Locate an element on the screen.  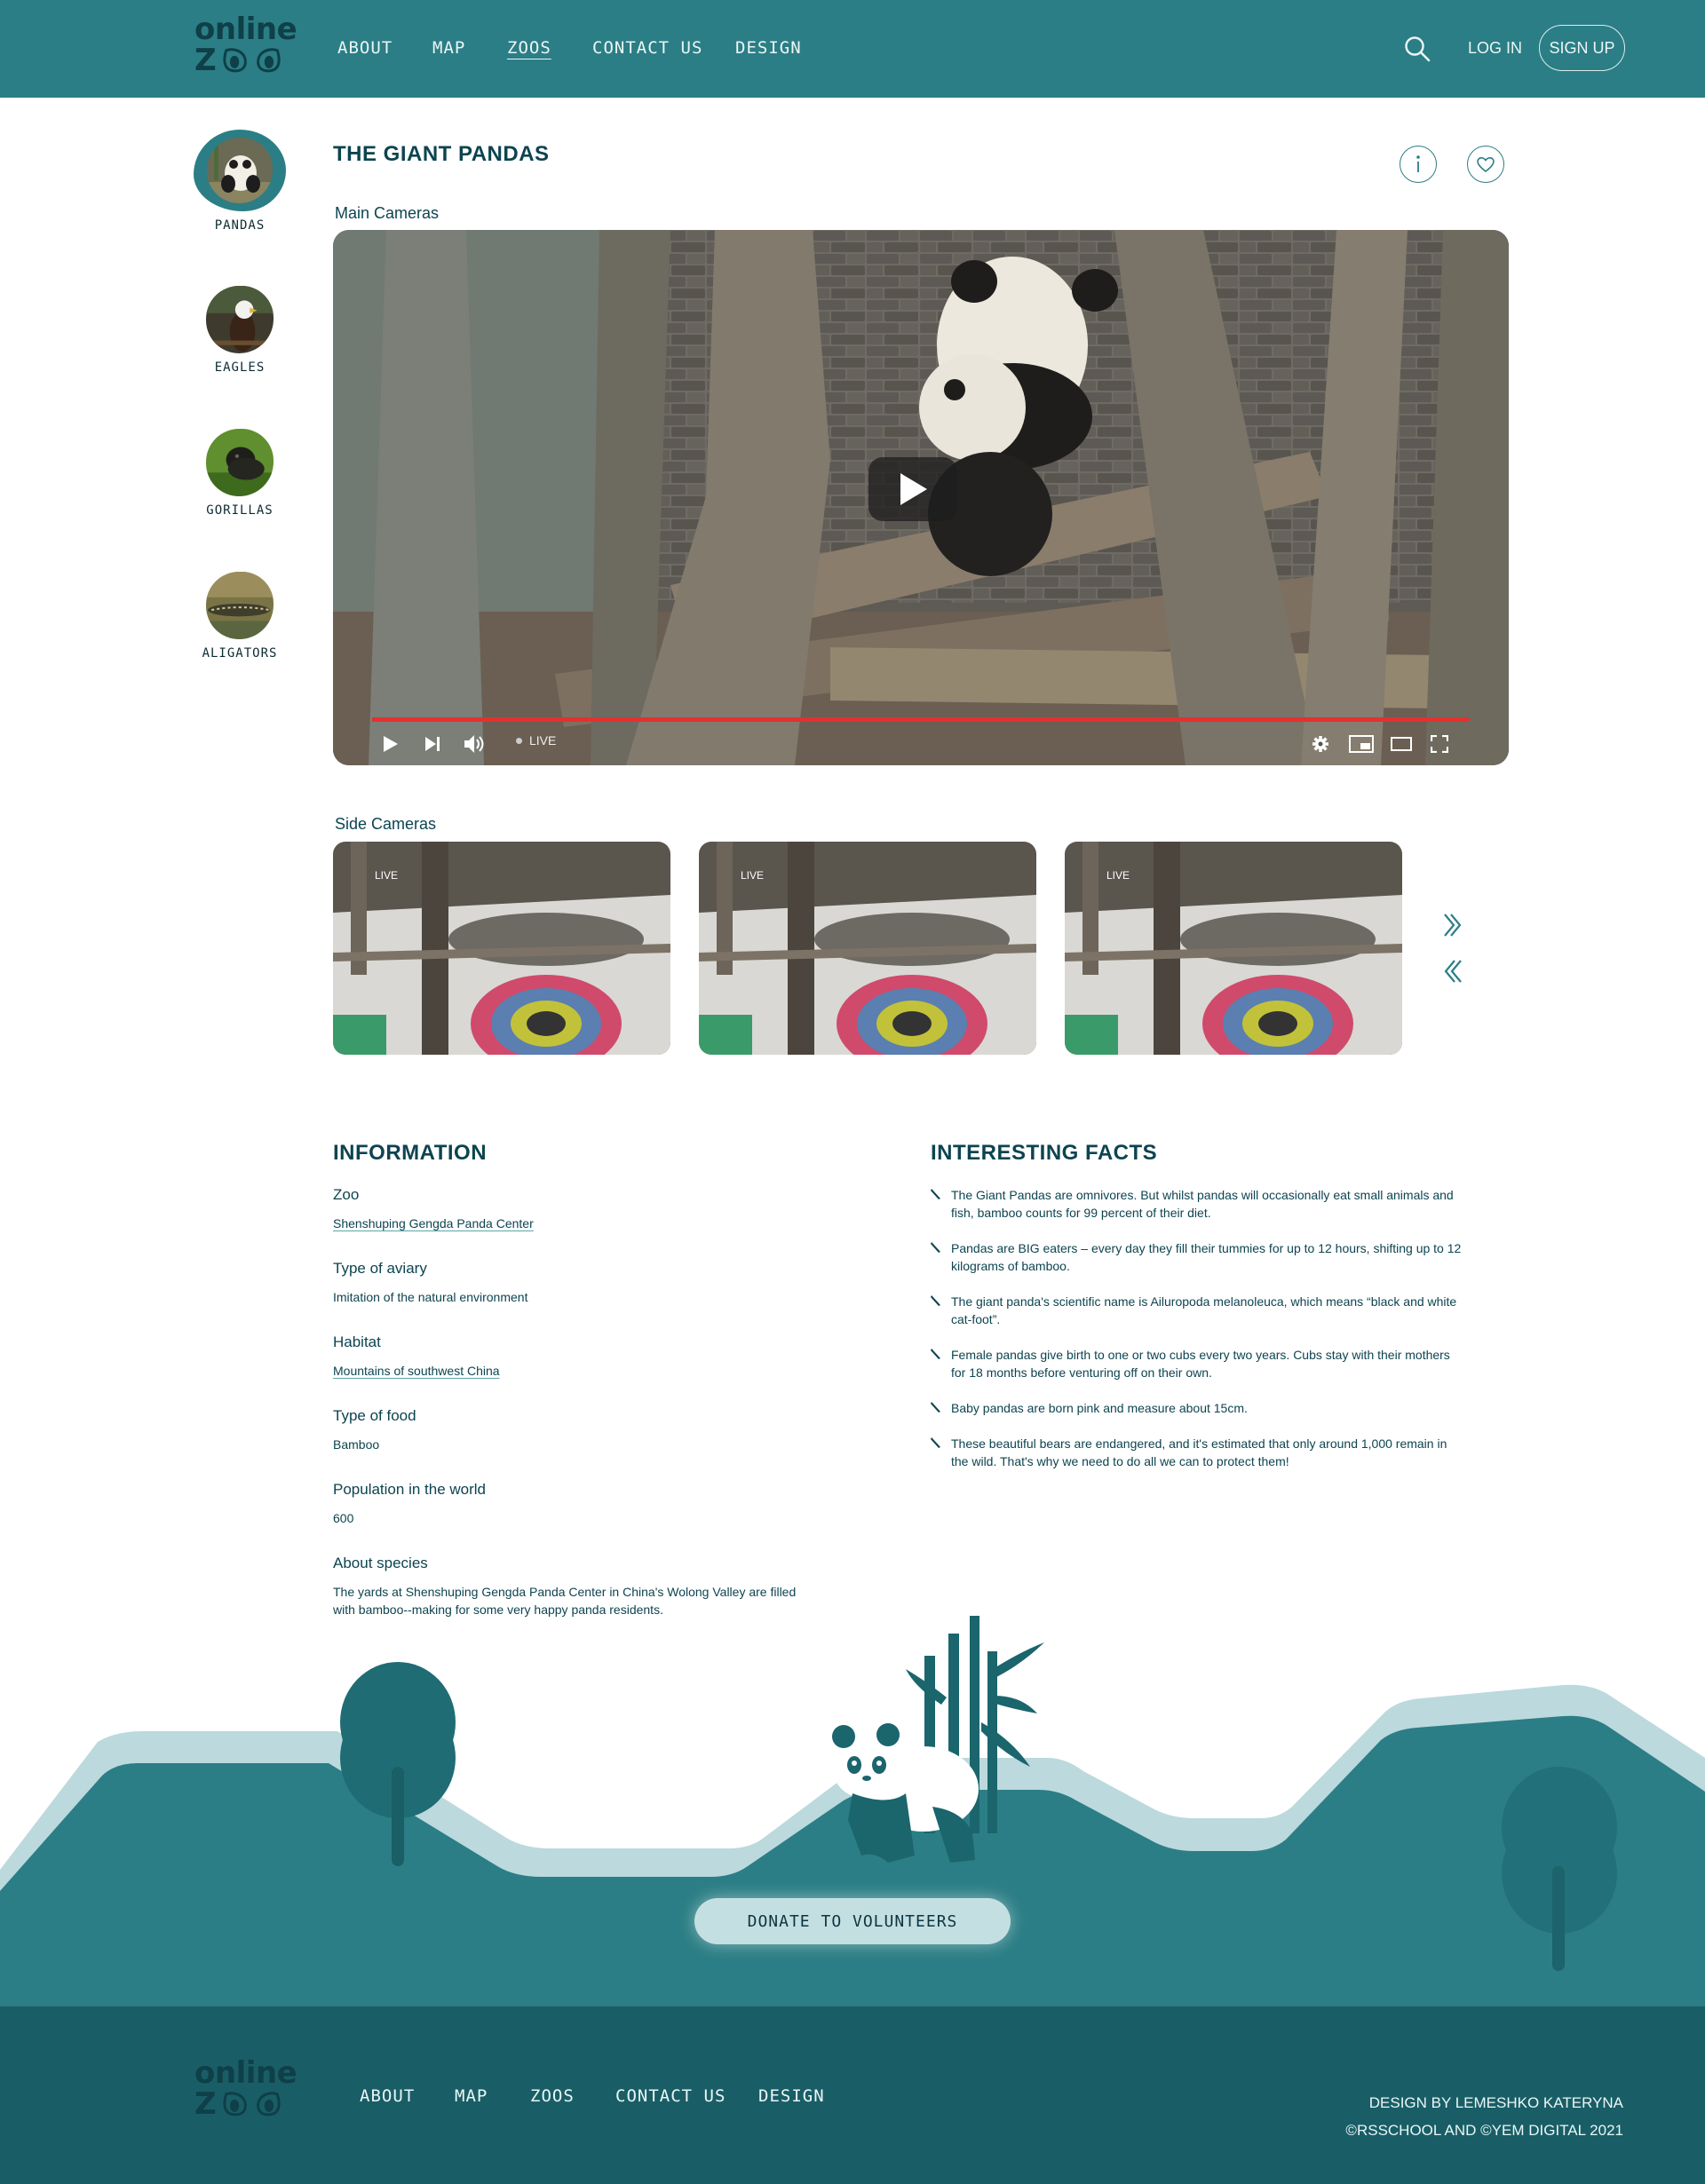
live-indicator: LIVE is located at coordinates (536, 740).